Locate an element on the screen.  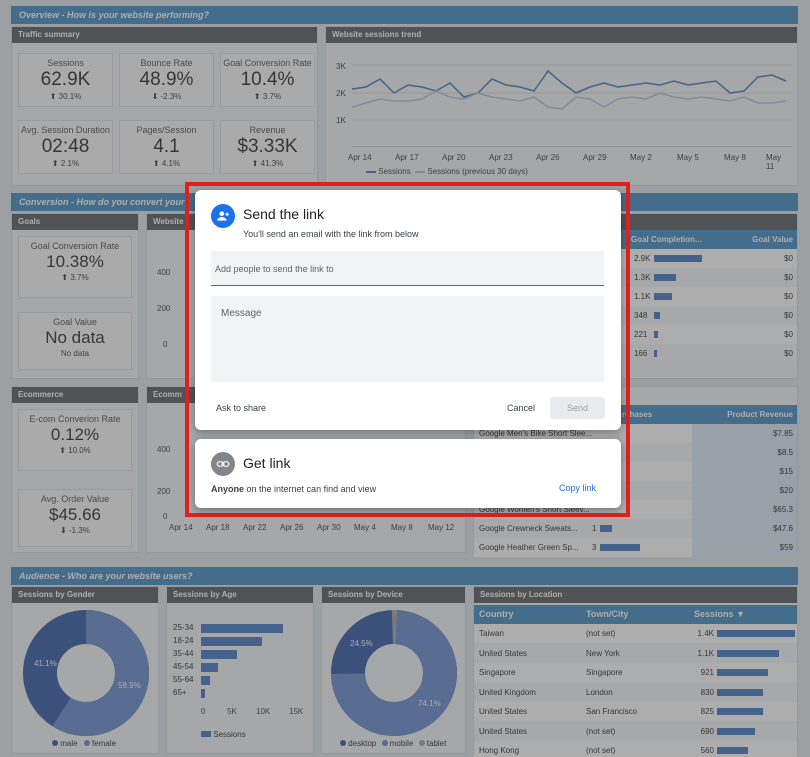
message-textarea: Message is located at coordinates (407, 339).